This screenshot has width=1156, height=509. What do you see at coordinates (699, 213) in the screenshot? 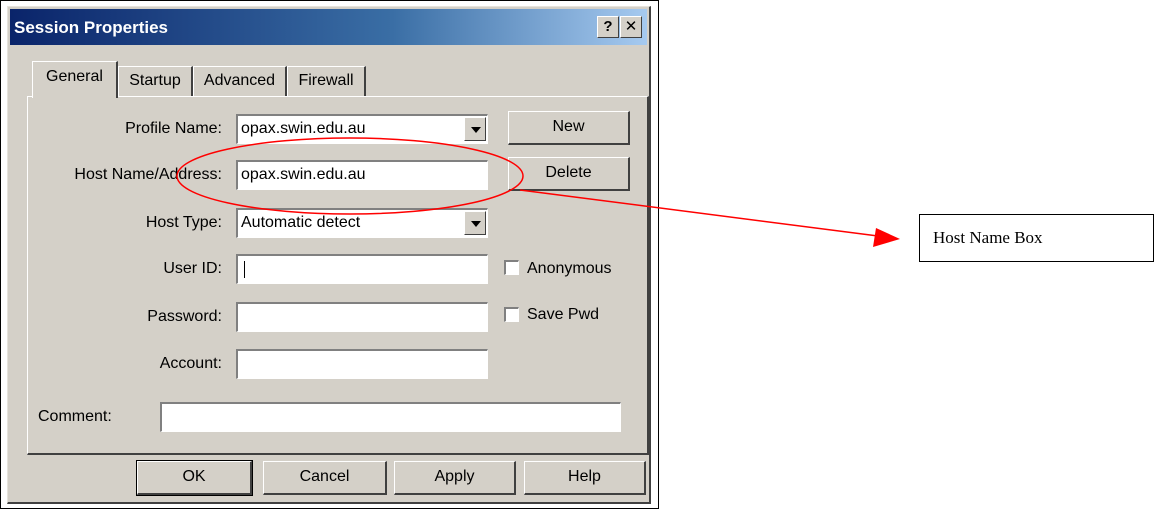
I see `annotation-arrow-line` at bounding box center [699, 213].